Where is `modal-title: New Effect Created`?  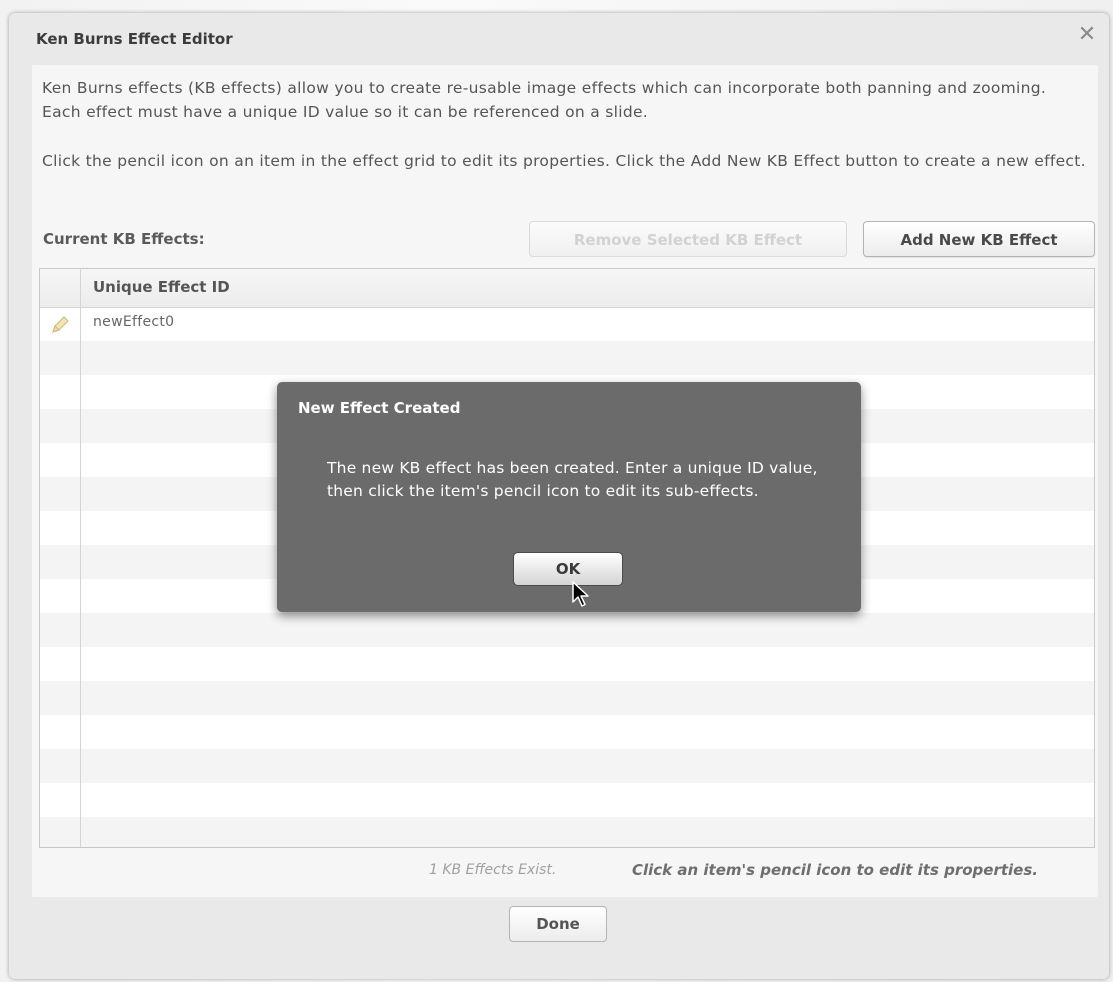
modal-title: New Effect Created is located at coordinates (379, 408).